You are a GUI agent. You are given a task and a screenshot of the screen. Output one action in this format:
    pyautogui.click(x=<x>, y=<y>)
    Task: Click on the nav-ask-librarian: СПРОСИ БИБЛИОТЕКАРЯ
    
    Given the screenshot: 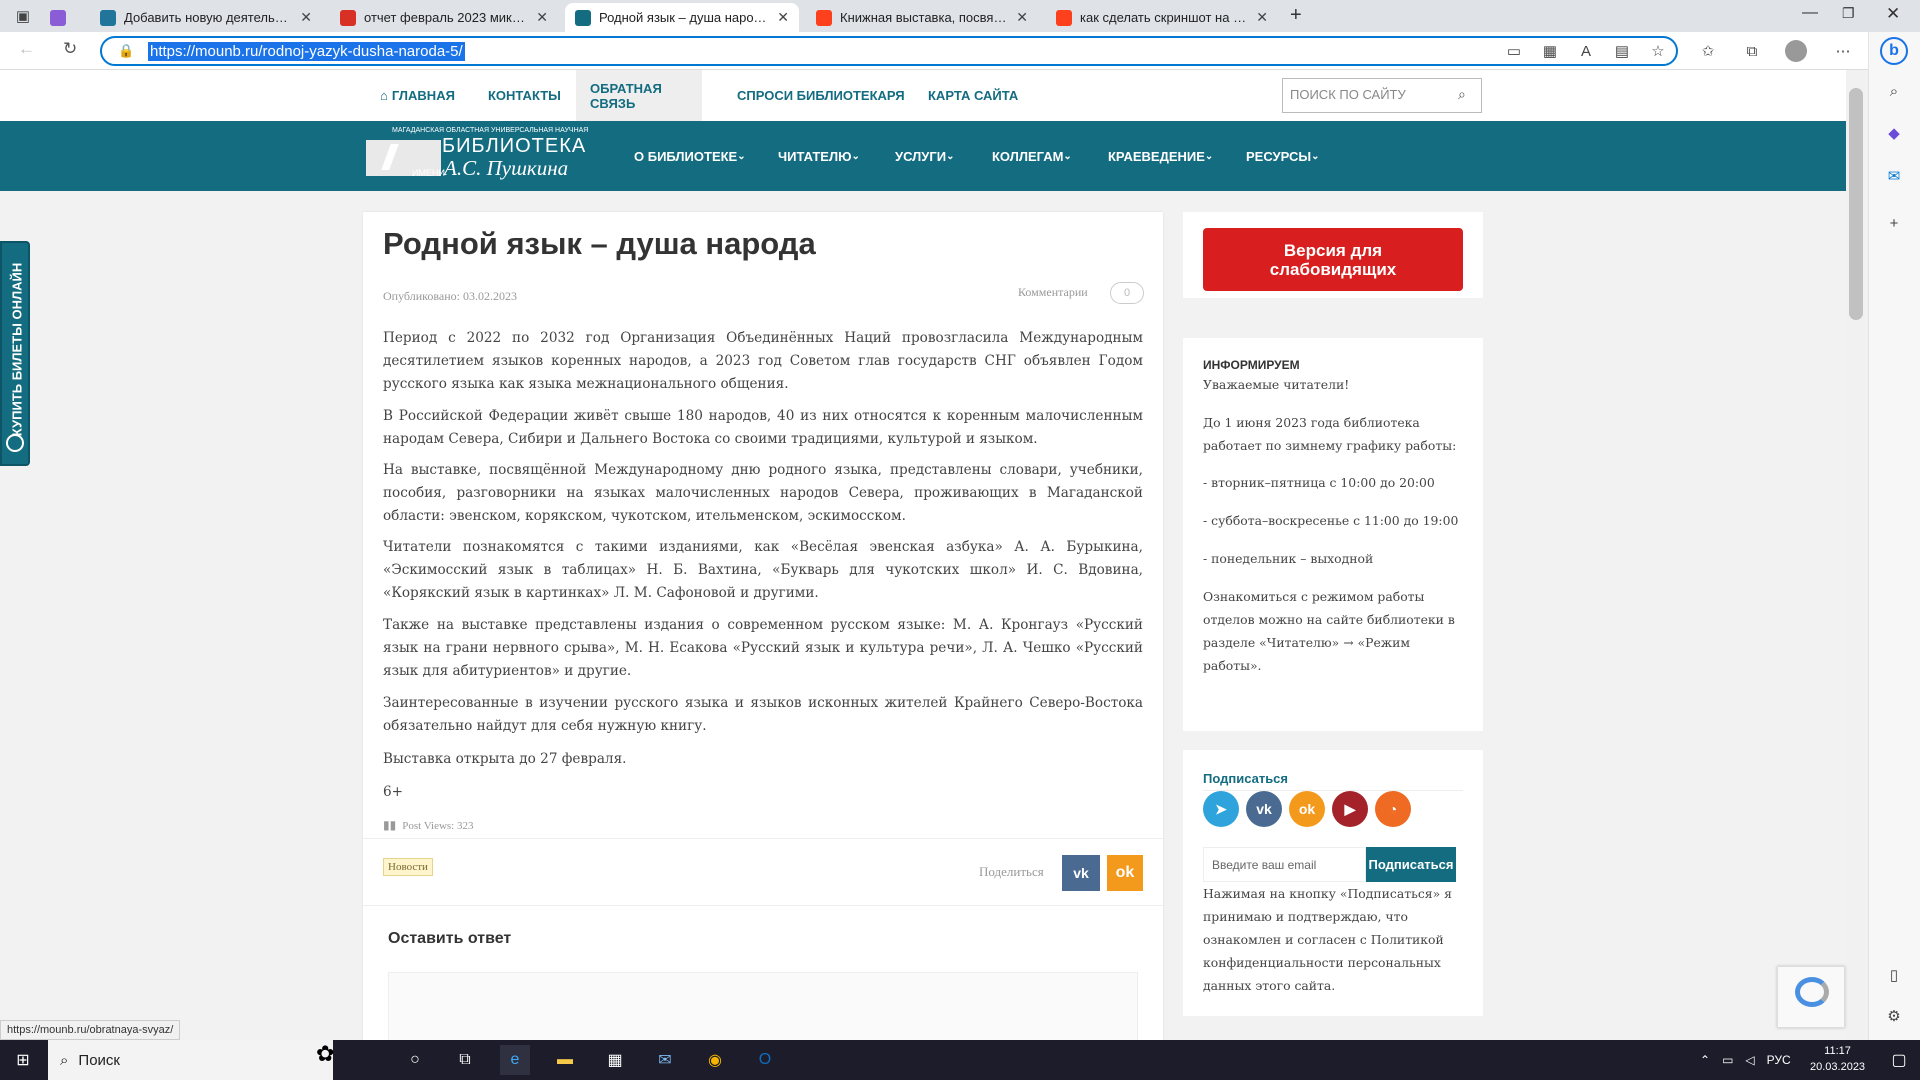 What is the action you would take?
    pyautogui.click(x=821, y=95)
    